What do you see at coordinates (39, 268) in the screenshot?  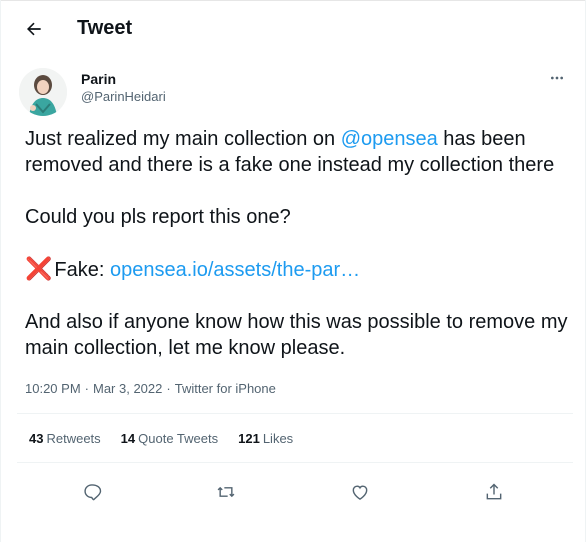 I see `cross-mark-icon: ❌` at bounding box center [39, 268].